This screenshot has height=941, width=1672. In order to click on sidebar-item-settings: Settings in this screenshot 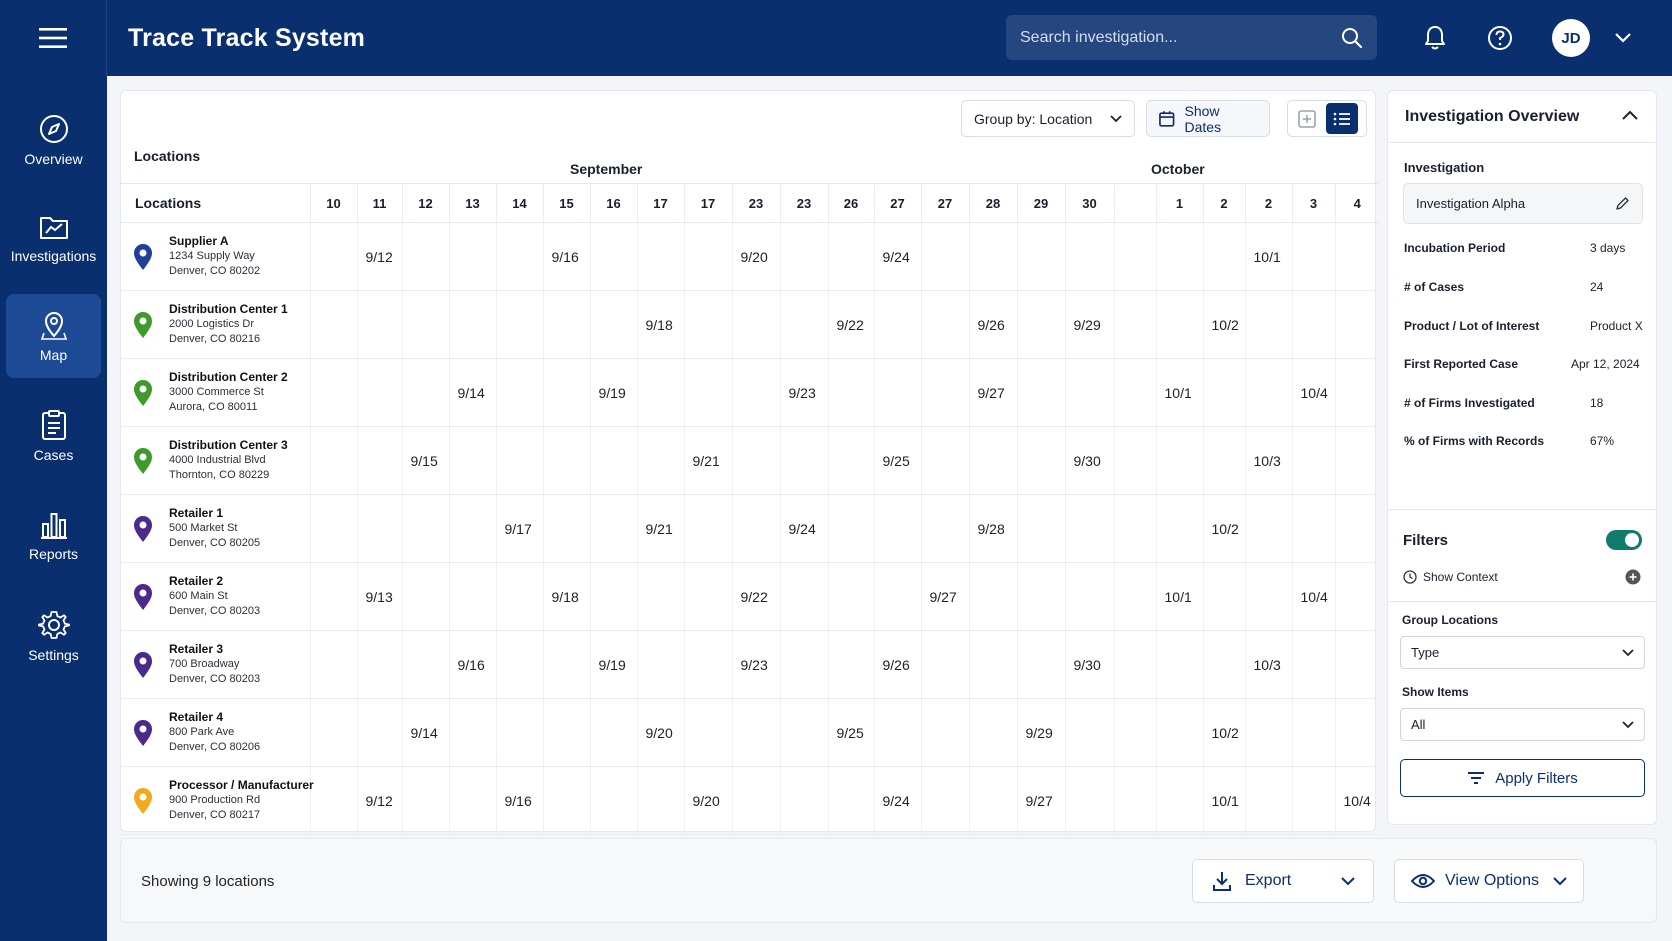, I will do `click(53, 636)`.